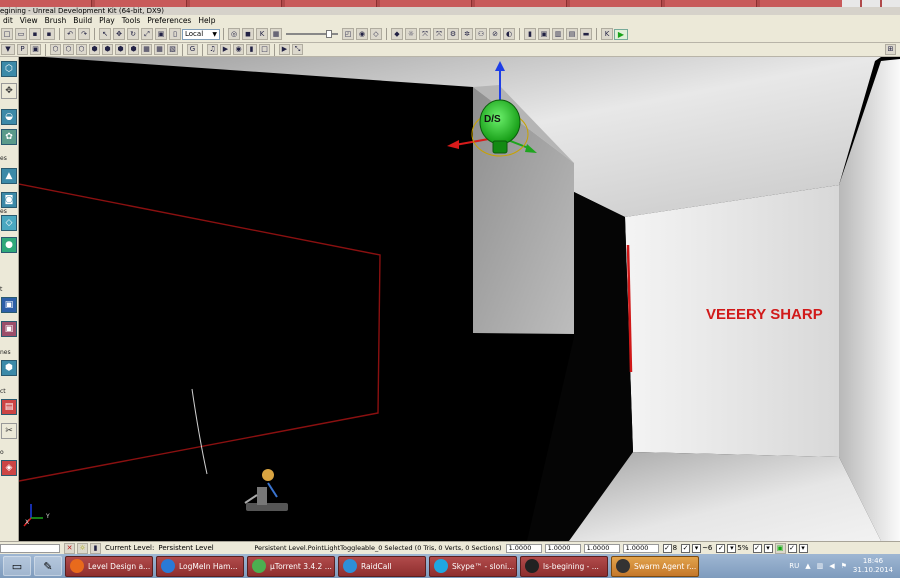 Image resolution: width=900 pixels, height=578 pixels. I want to click on geometry-mode-icon: ✥, so click(9, 91).